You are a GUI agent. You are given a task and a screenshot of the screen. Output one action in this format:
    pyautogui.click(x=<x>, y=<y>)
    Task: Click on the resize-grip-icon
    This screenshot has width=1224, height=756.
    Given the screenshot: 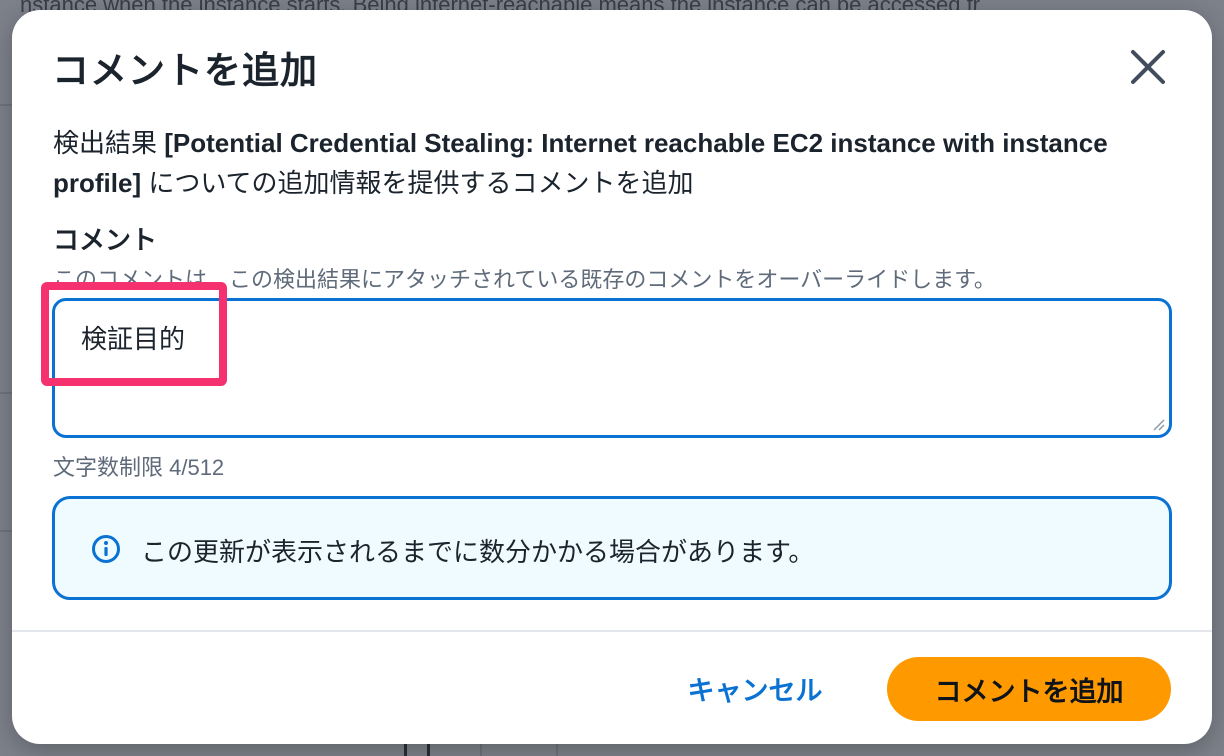 What is the action you would take?
    pyautogui.click(x=1158, y=424)
    